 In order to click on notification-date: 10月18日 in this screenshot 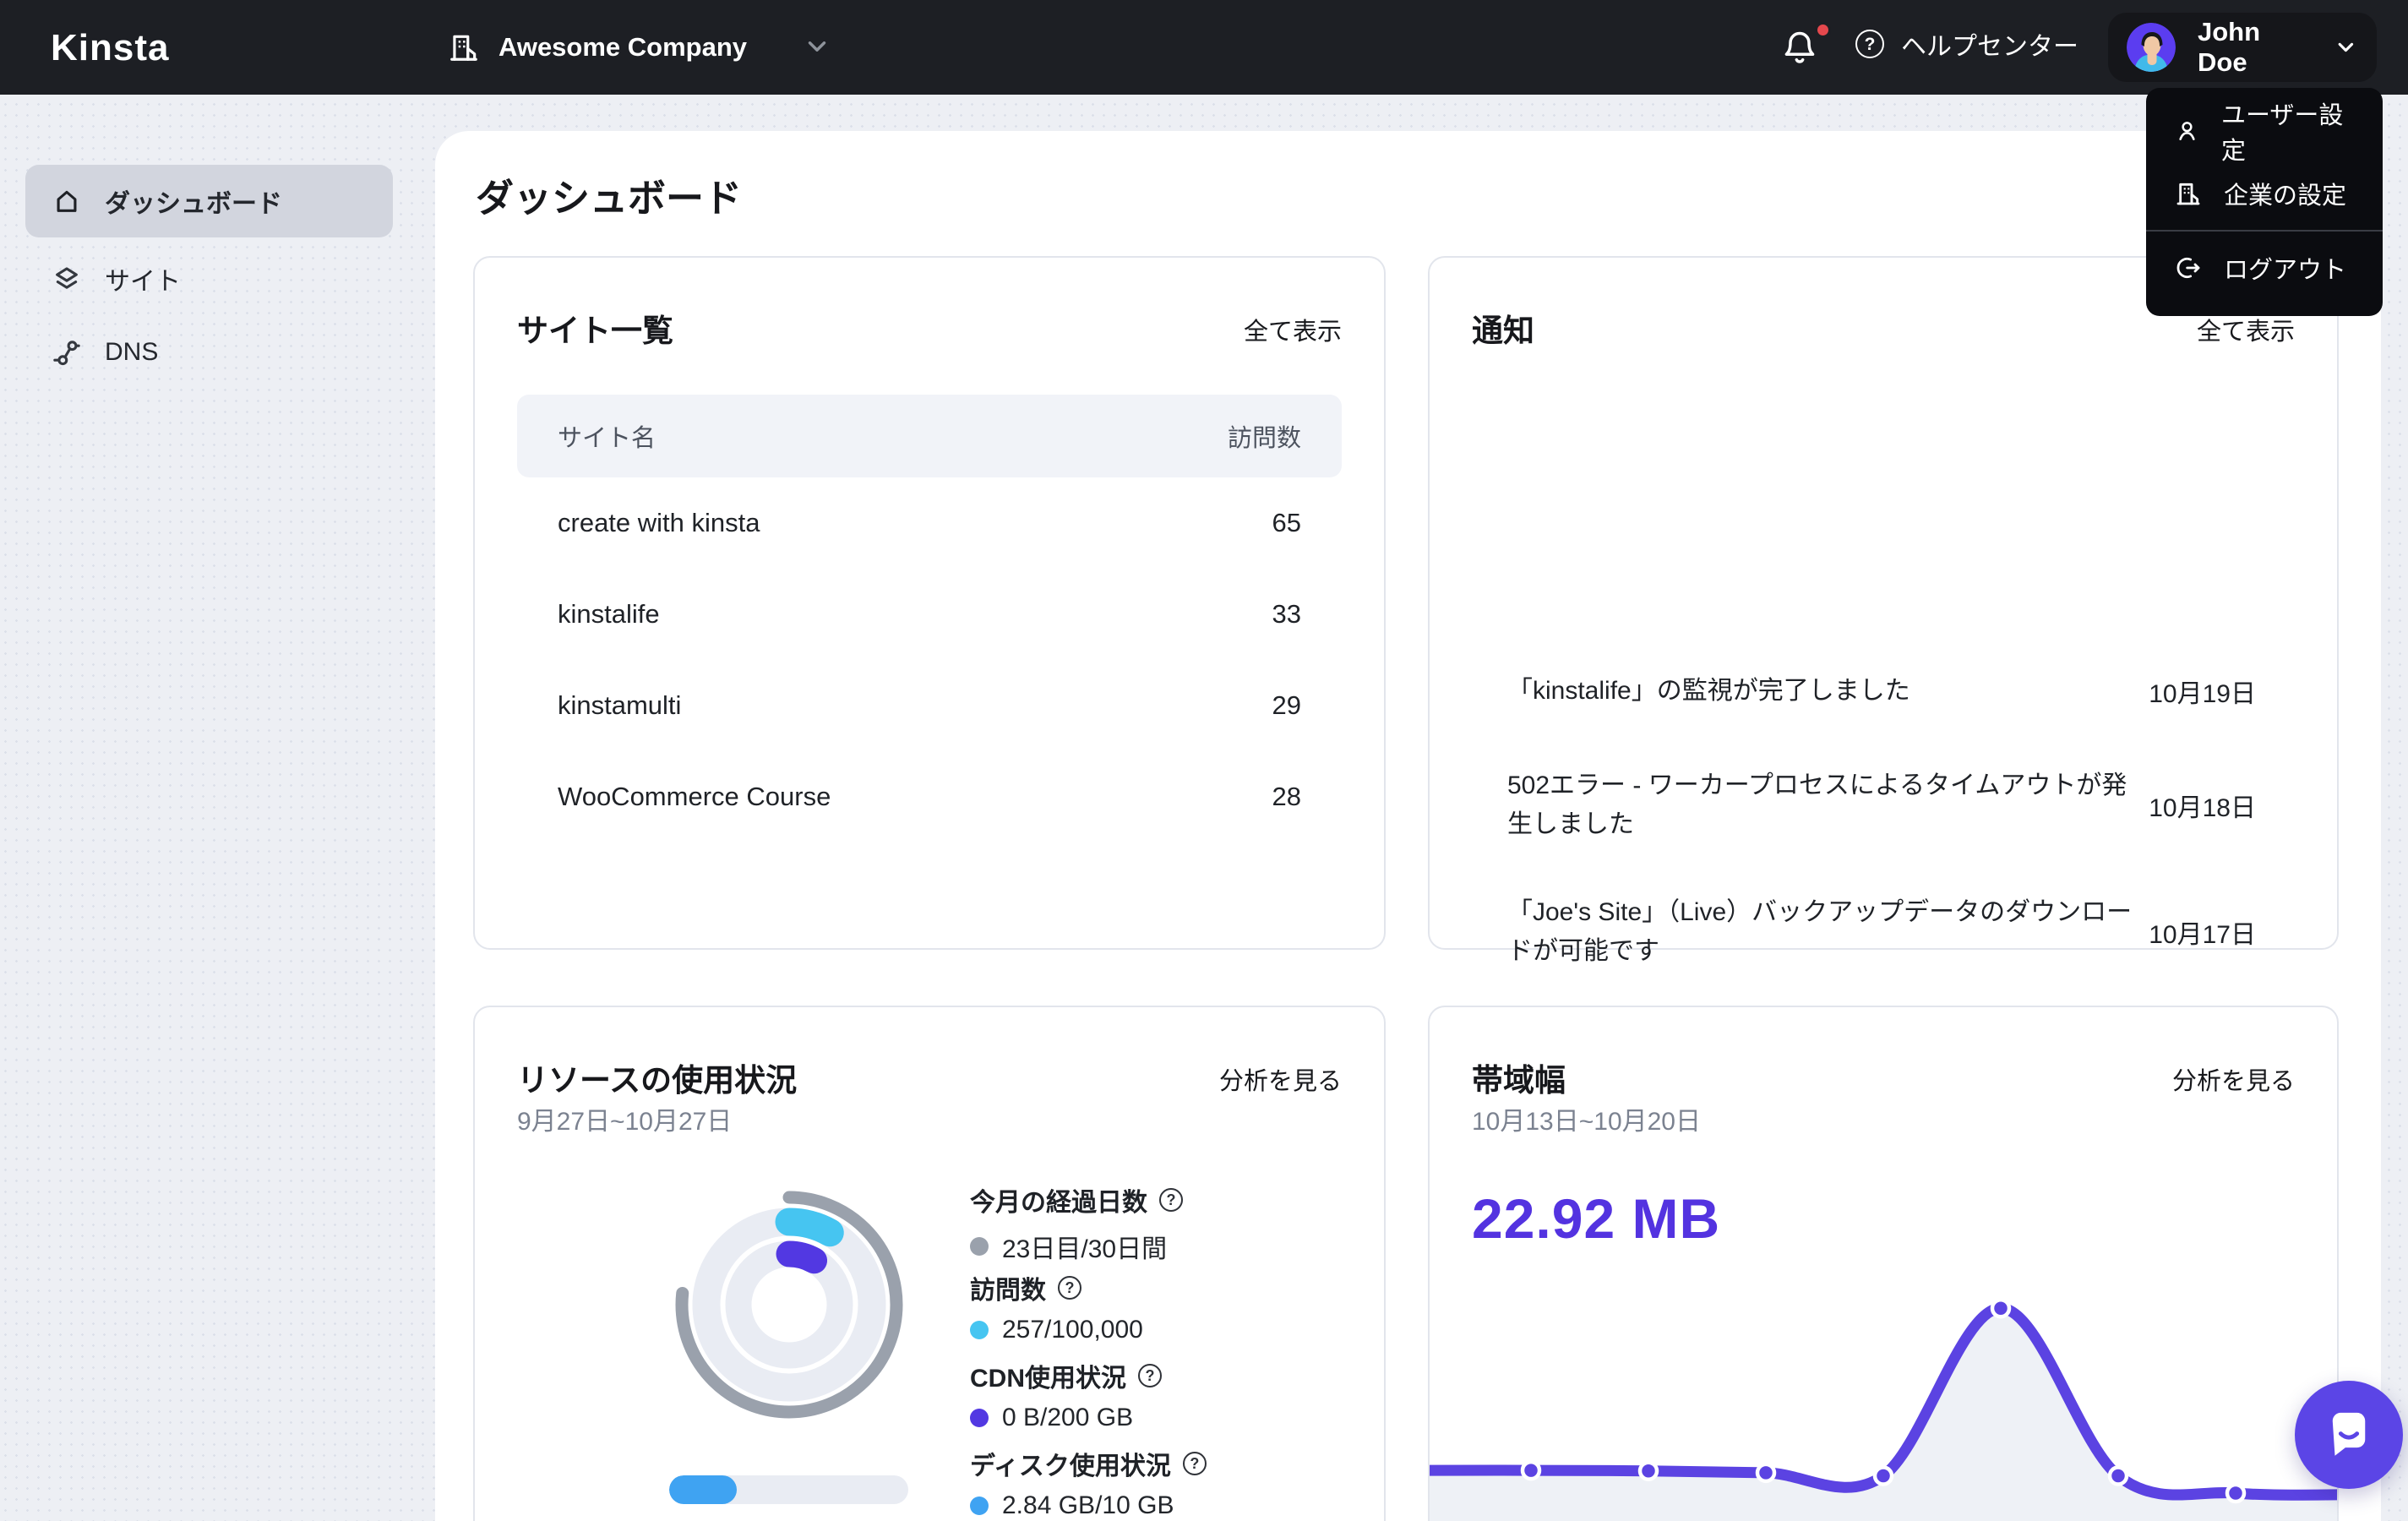, I will do `click(2202, 808)`.